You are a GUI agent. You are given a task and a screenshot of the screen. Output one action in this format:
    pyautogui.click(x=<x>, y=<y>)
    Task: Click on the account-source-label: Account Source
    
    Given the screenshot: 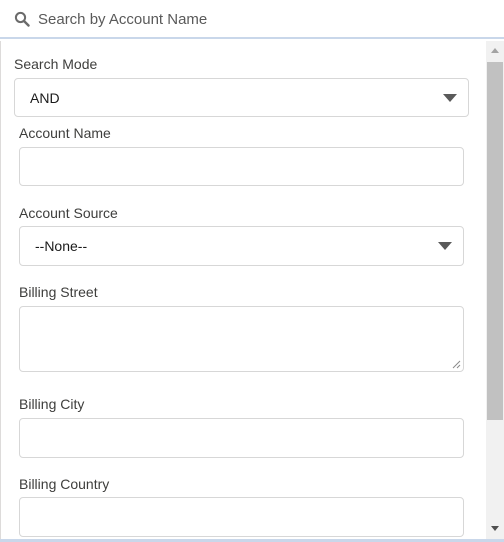 What is the action you would take?
    pyautogui.click(x=68, y=213)
    